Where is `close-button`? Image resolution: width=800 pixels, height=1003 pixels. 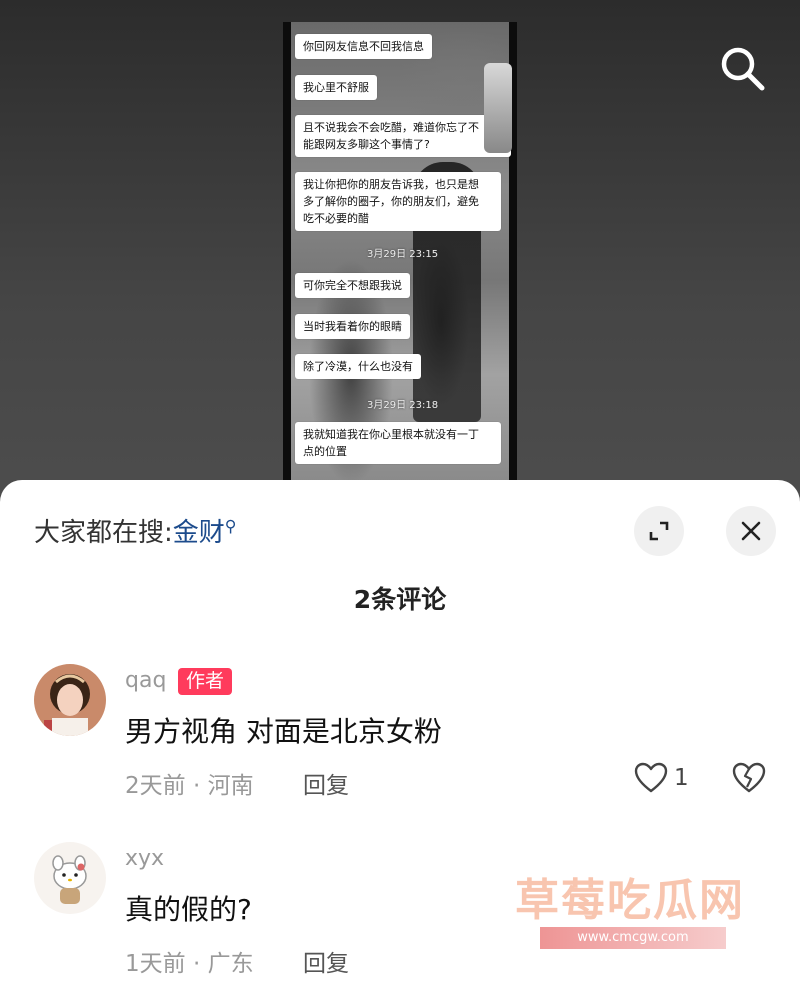 close-button is located at coordinates (751, 531).